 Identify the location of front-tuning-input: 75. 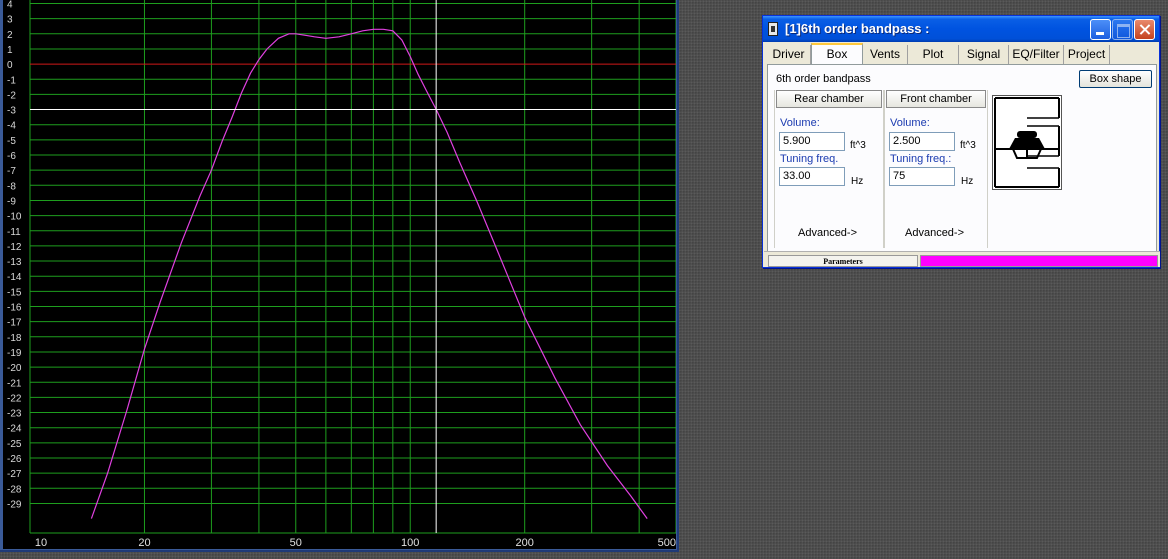
(922, 176).